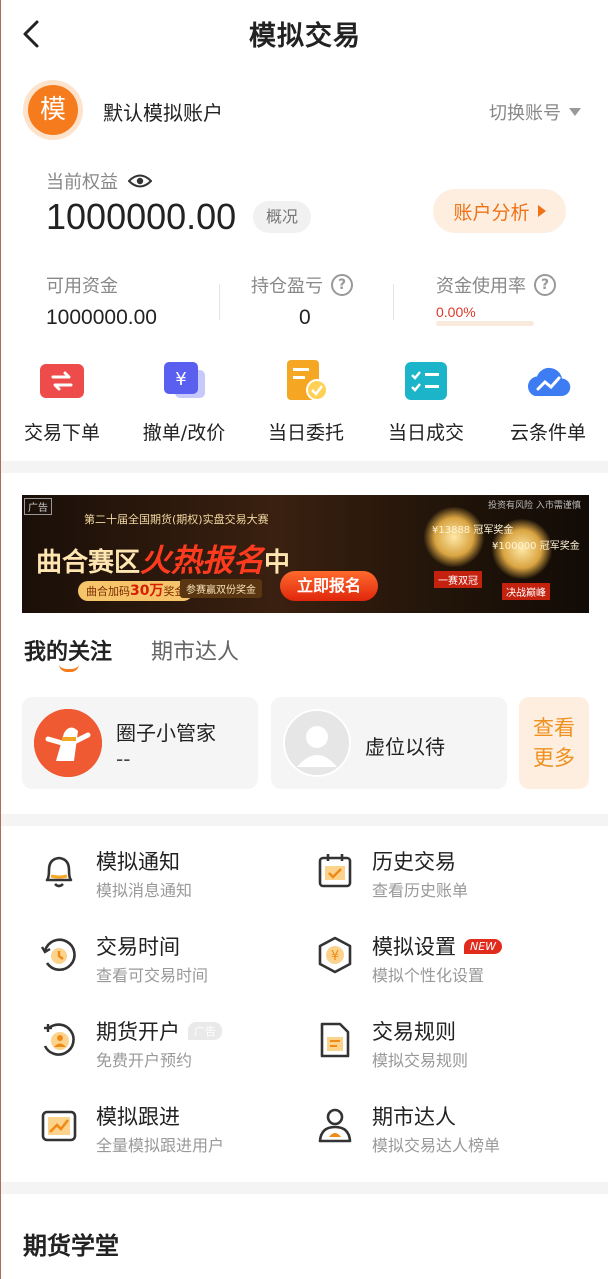 The width and height of the screenshot is (608, 1279). I want to click on trophy-prize-label: ¥100000 冠军奖金, so click(536, 546).